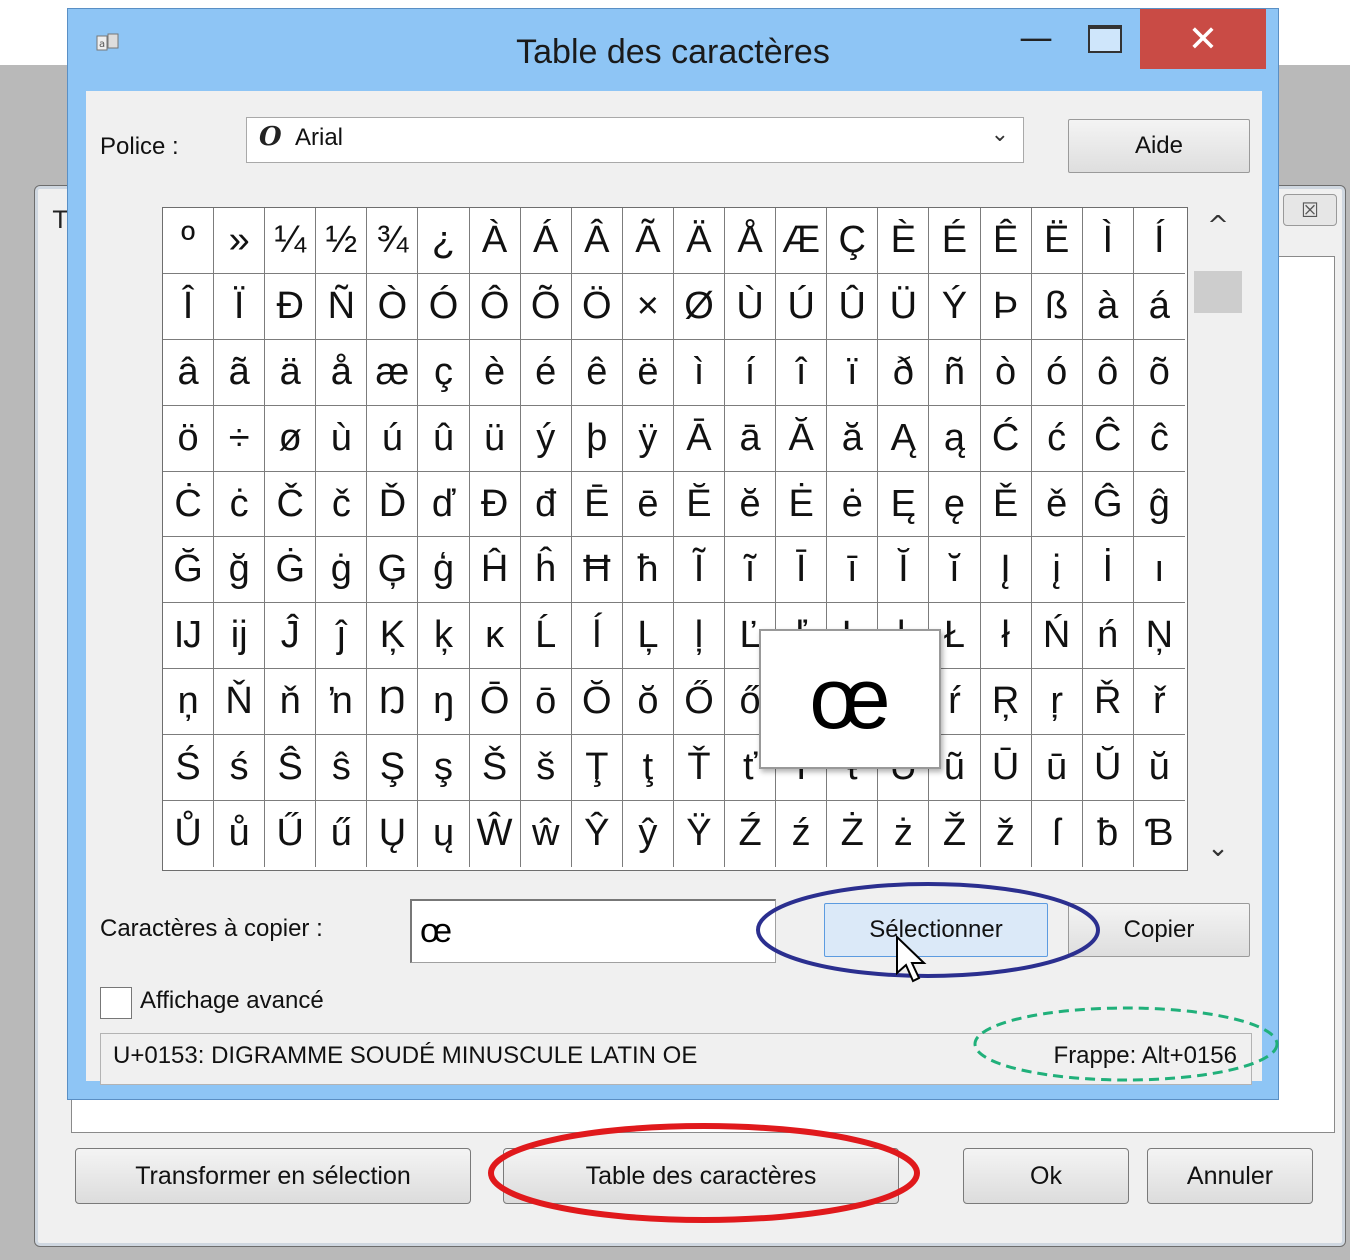 Image resolution: width=1350 pixels, height=1260 pixels. What do you see at coordinates (1057, 372) in the screenshot?
I see `char-cell: ó` at bounding box center [1057, 372].